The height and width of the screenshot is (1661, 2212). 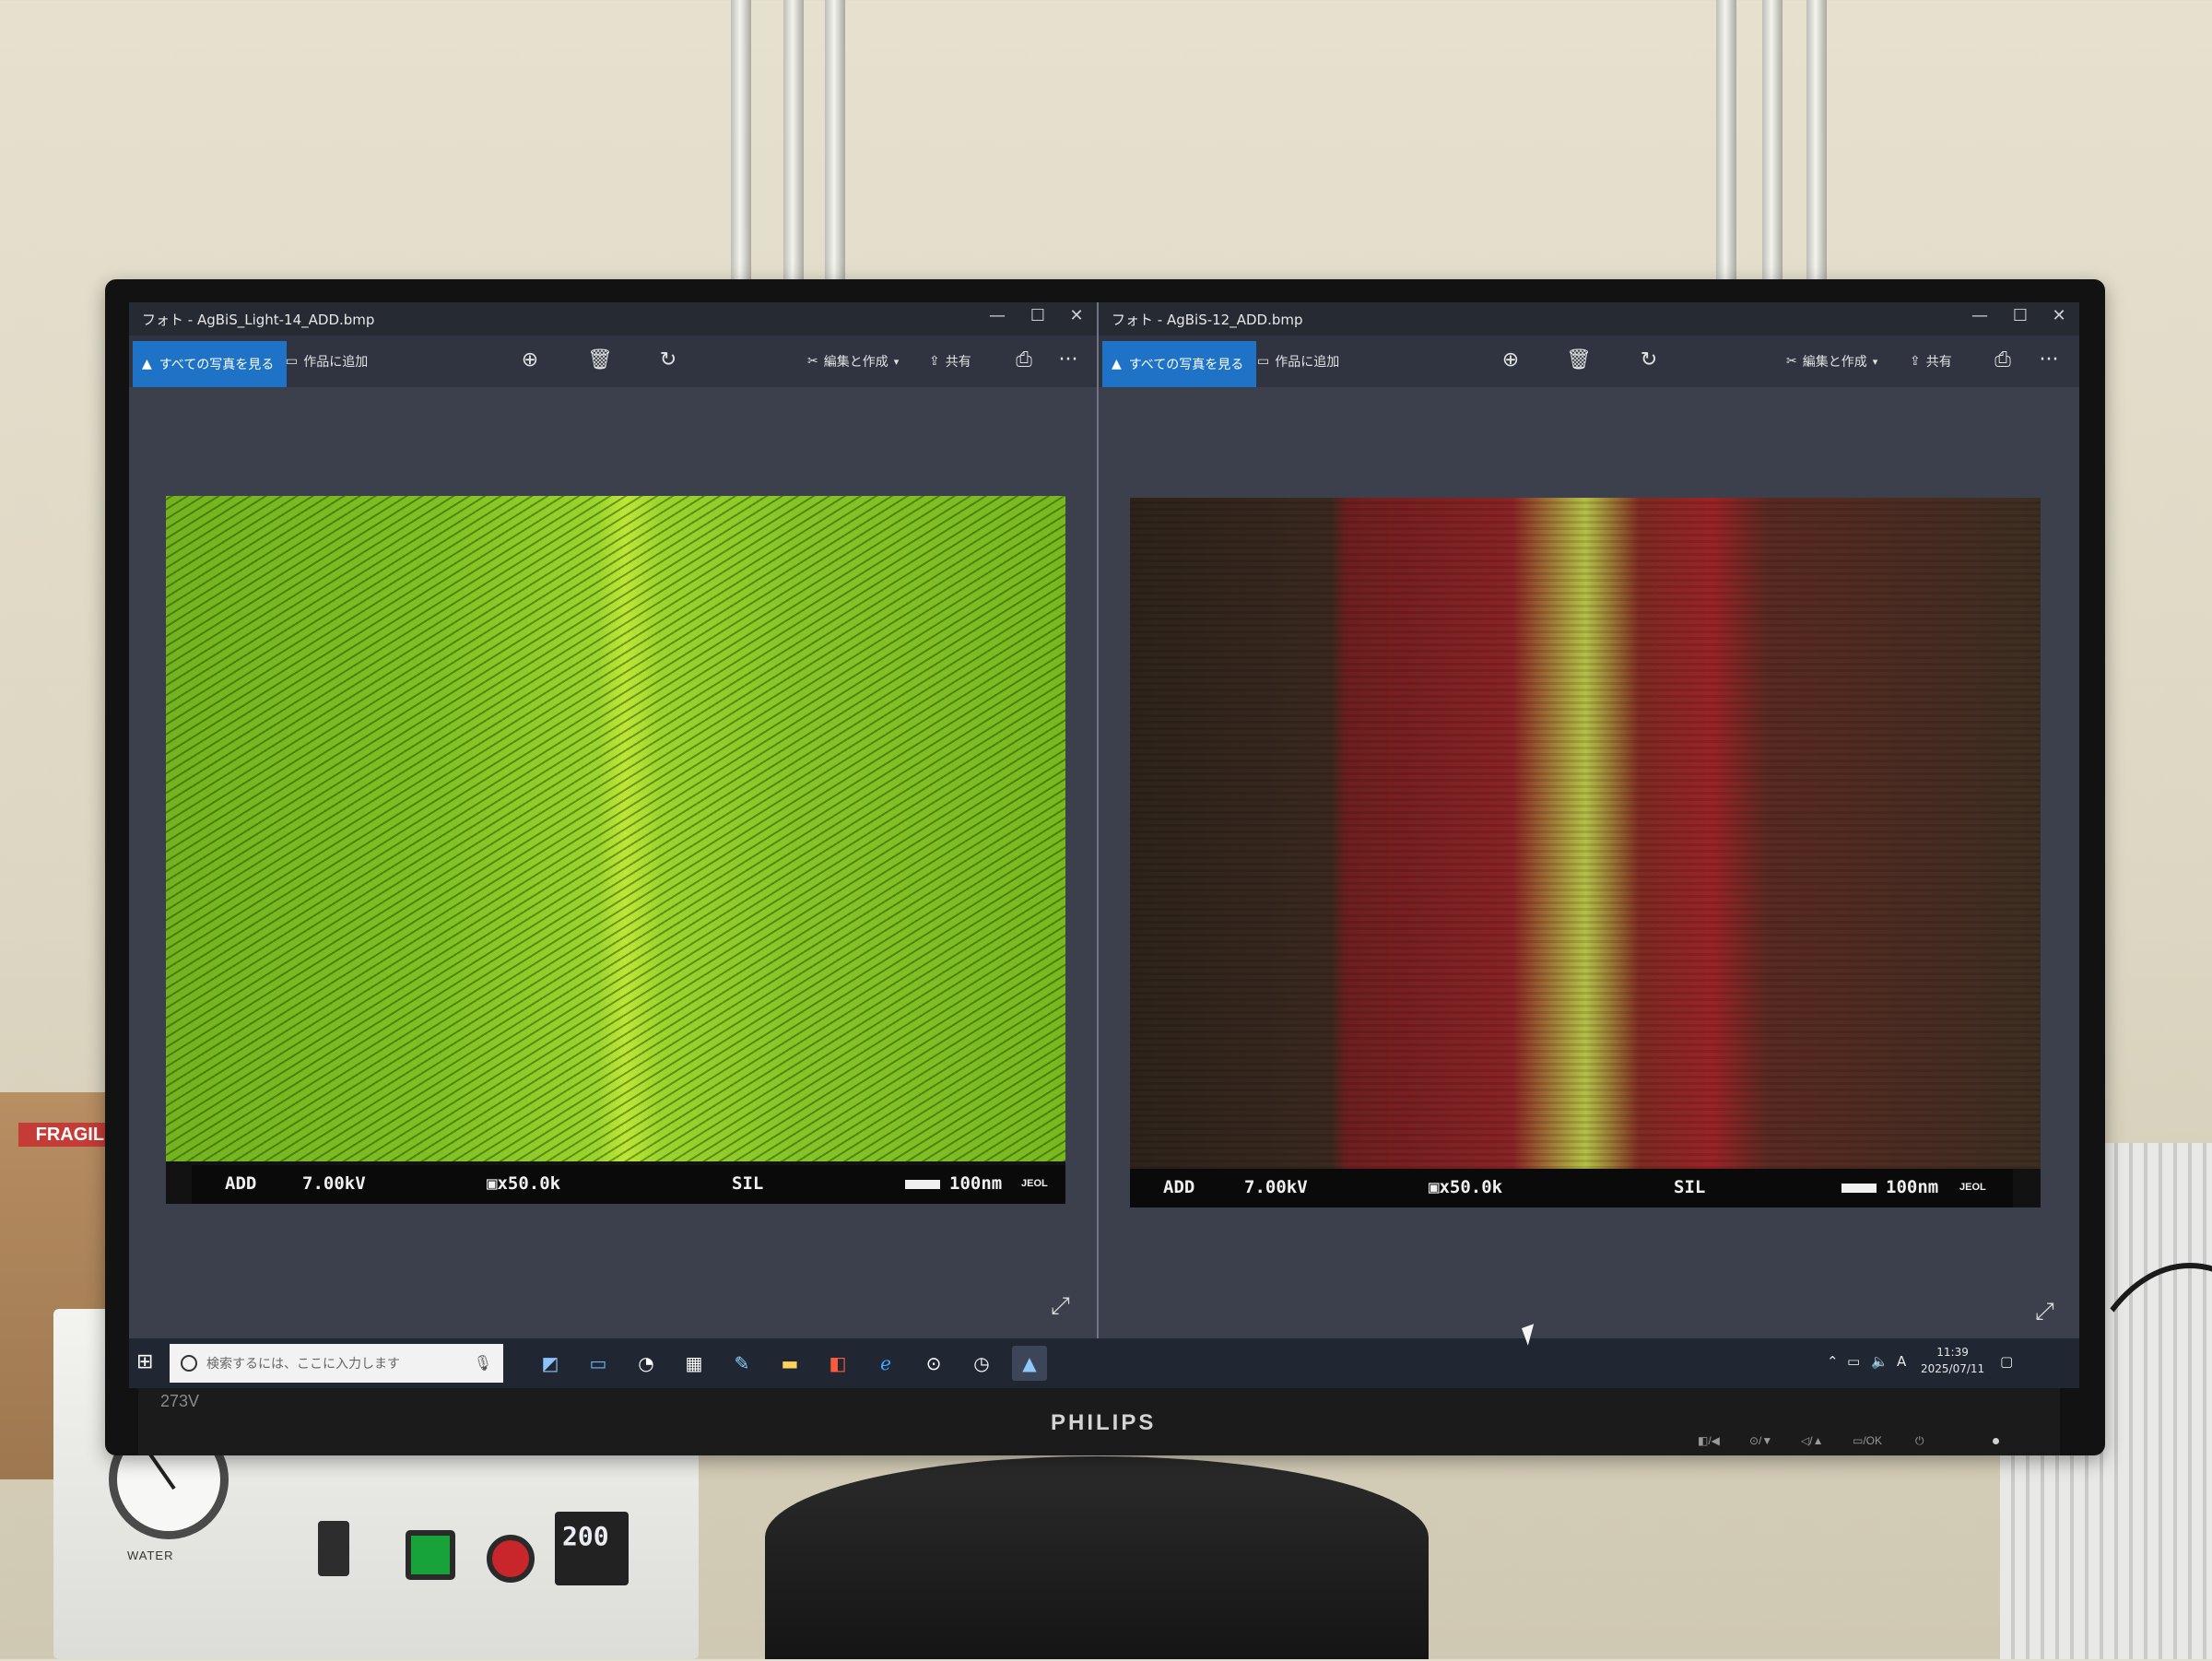 What do you see at coordinates (1029, 1364) in the screenshot?
I see `photos-app-icon: ▲` at bounding box center [1029, 1364].